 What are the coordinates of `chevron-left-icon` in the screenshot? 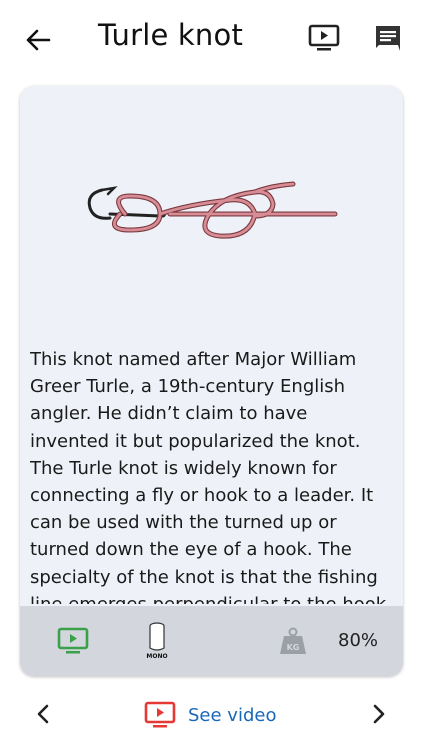 It's located at (43, 714).